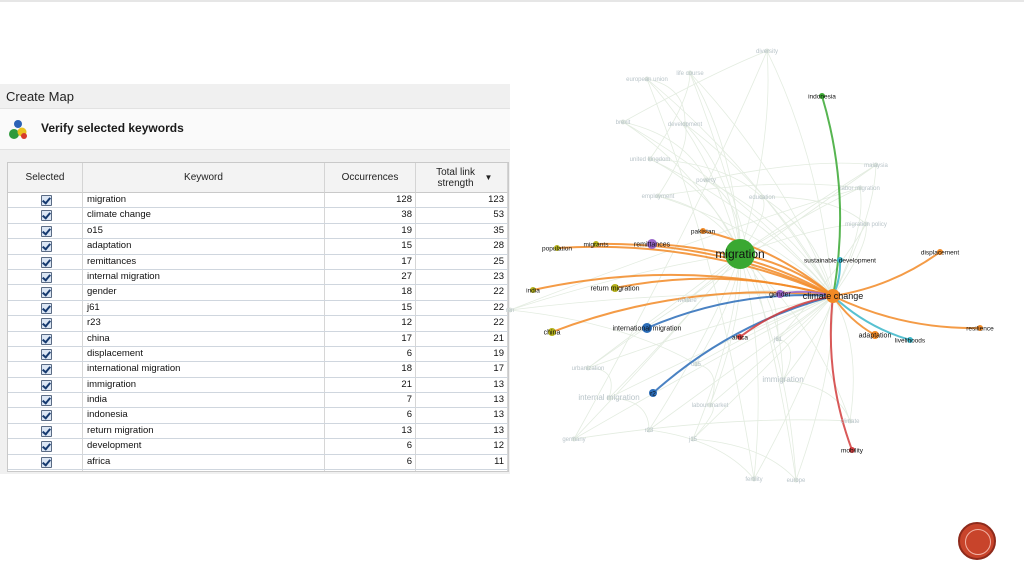  I want to click on link-strength-cell: 25, so click(462, 261).